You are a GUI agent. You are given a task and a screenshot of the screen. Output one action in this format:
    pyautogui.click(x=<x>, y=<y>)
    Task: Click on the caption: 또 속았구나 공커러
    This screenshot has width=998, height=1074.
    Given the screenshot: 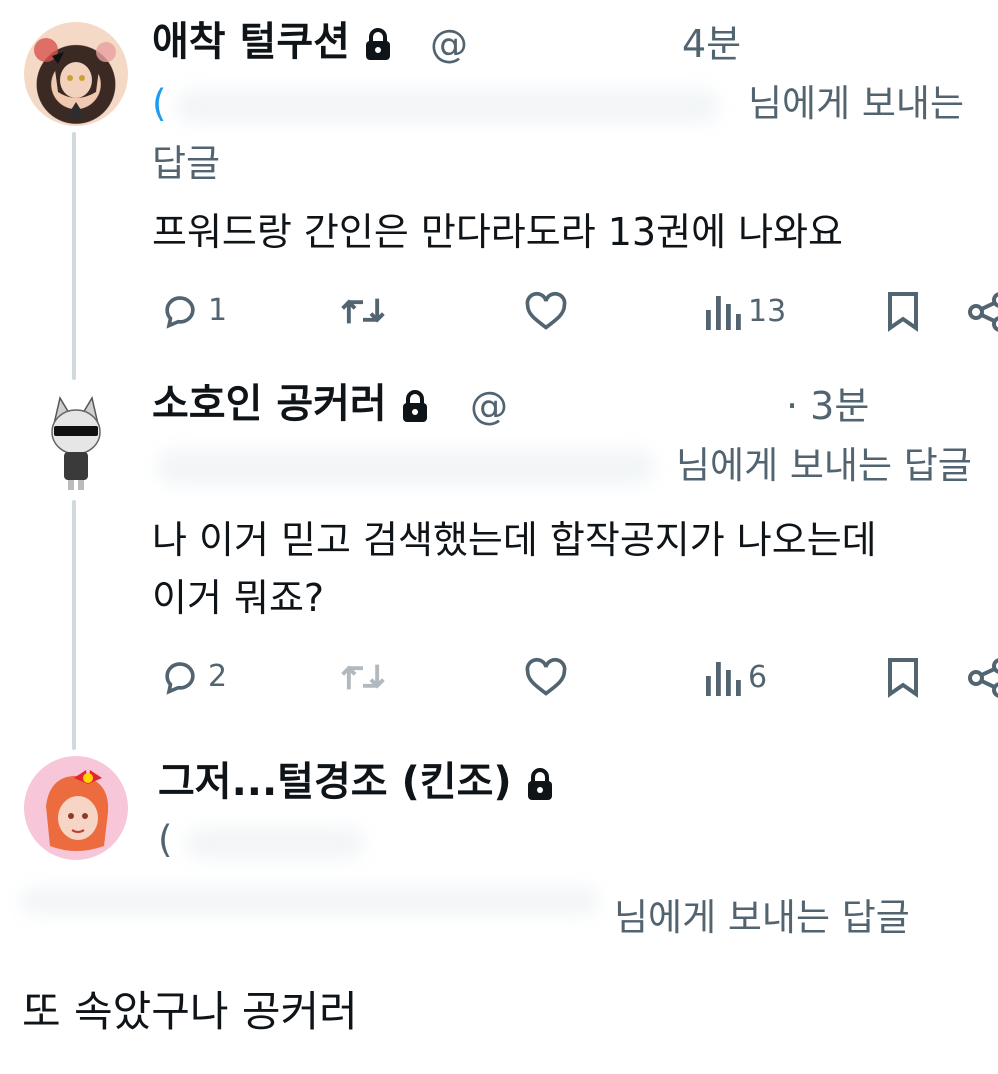 What is the action you would take?
    pyautogui.click(x=190, y=1011)
    